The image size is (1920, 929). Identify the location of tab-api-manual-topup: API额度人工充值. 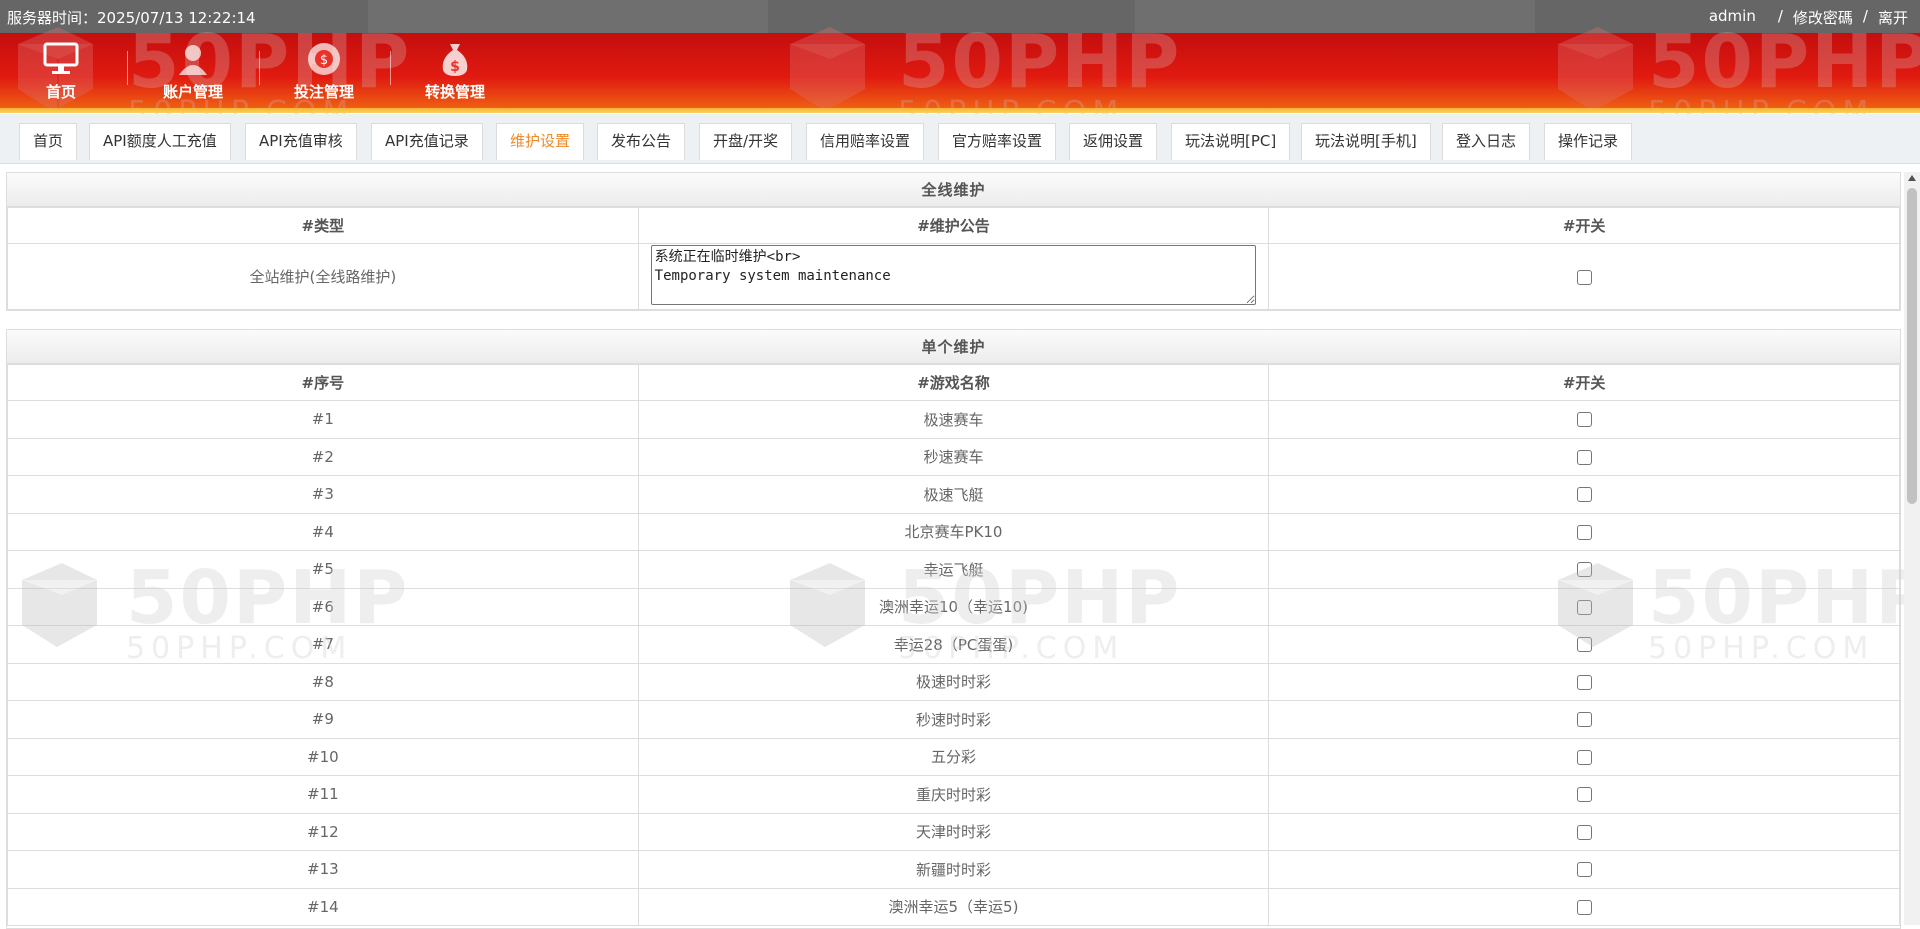
(160, 141).